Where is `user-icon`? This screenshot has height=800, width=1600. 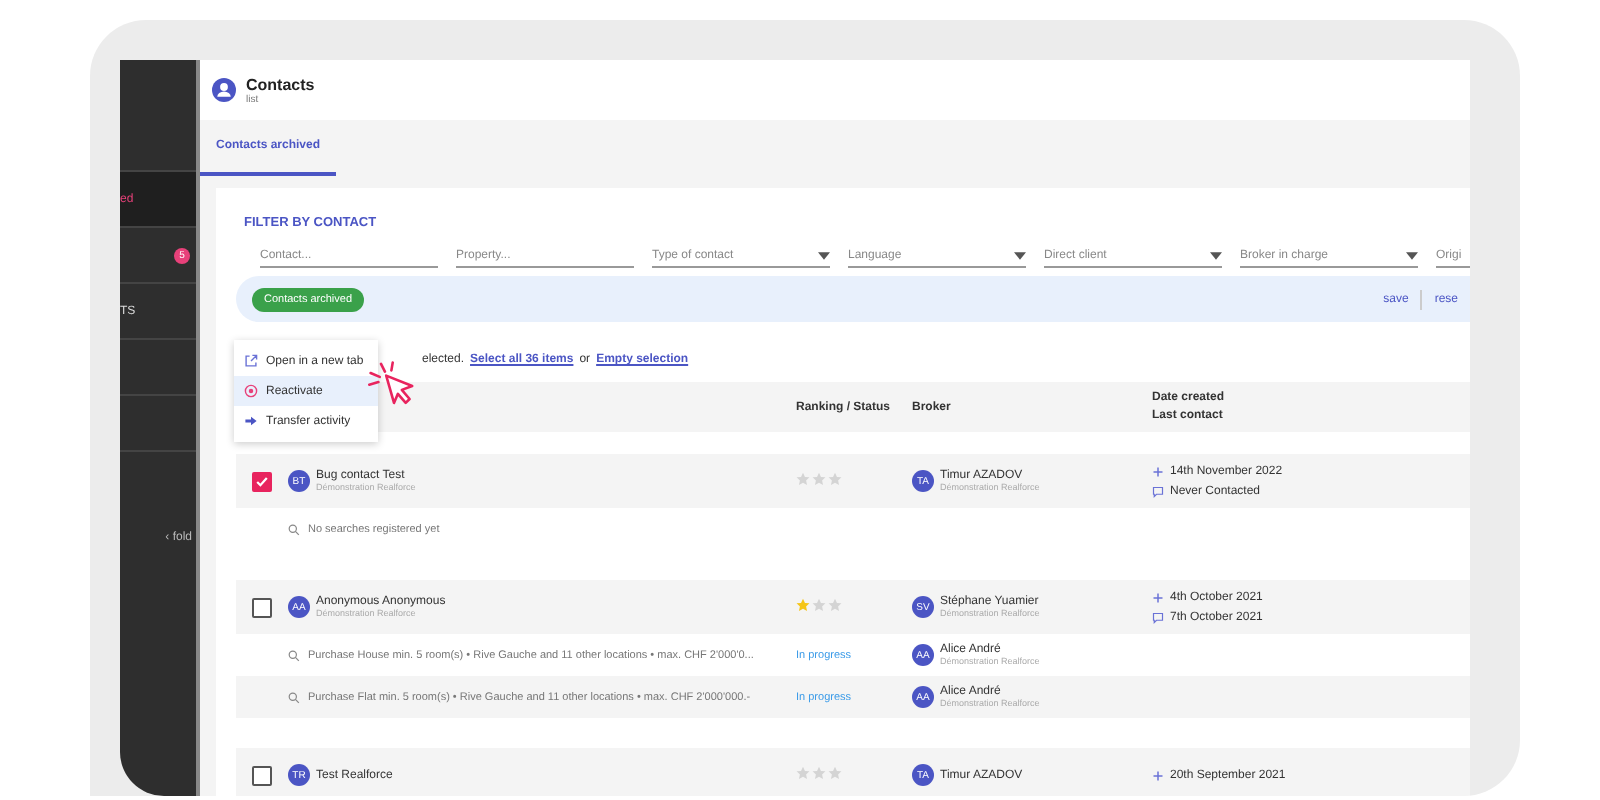
user-icon is located at coordinates (224, 90).